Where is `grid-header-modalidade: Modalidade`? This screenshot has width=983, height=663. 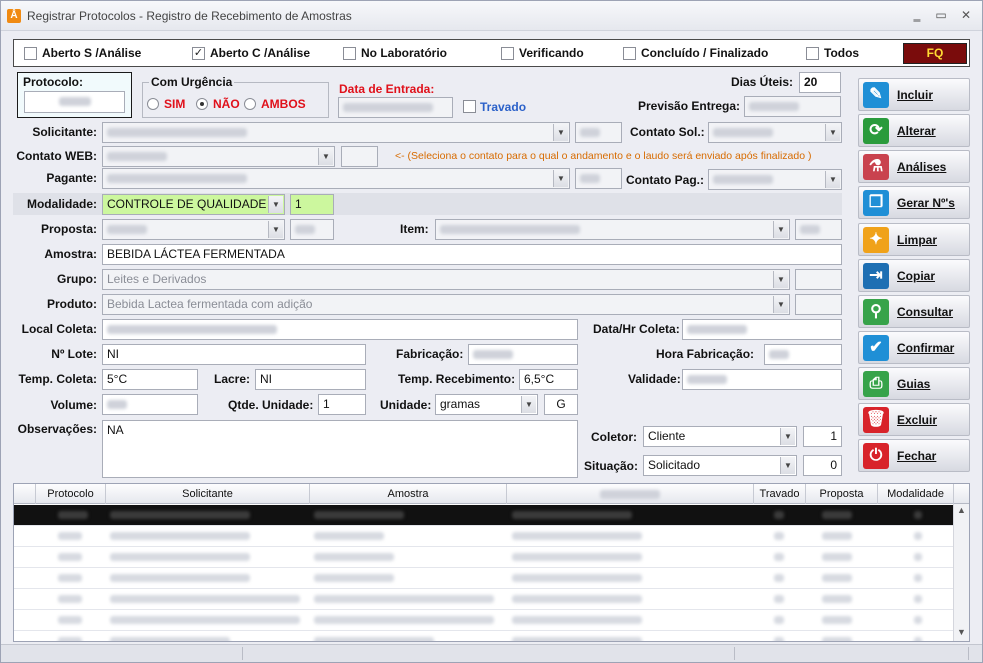
grid-header-modalidade: Modalidade is located at coordinates (916, 494).